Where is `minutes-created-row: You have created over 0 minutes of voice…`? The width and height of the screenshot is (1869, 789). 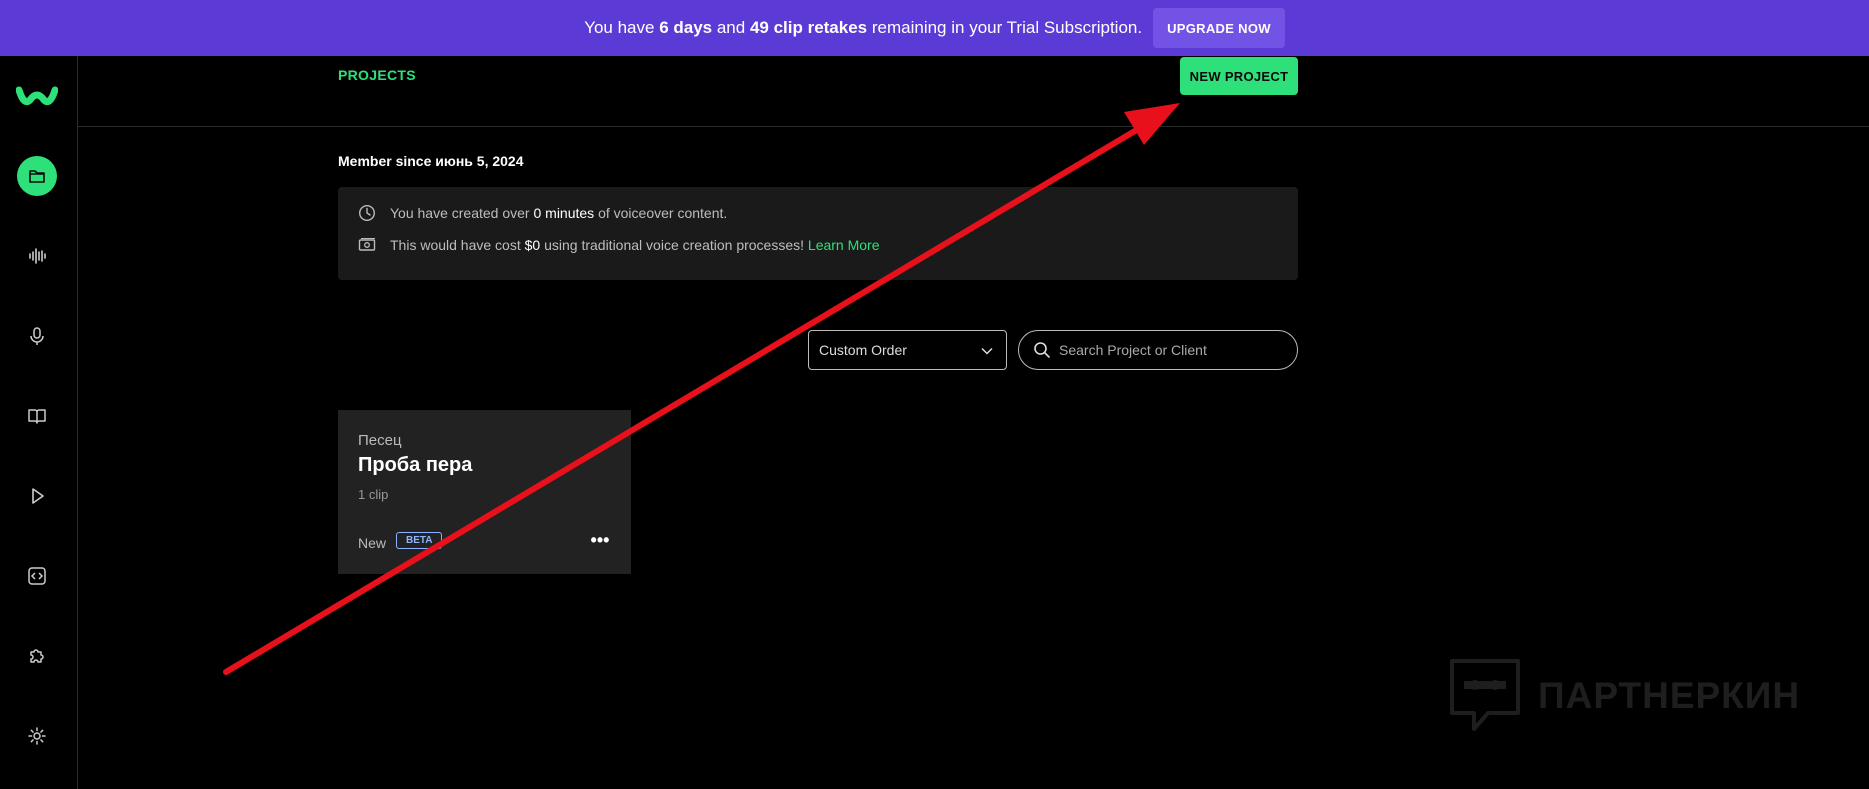 minutes-created-row: You have created over 0 minutes of voice… is located at coordinates (542, 213).